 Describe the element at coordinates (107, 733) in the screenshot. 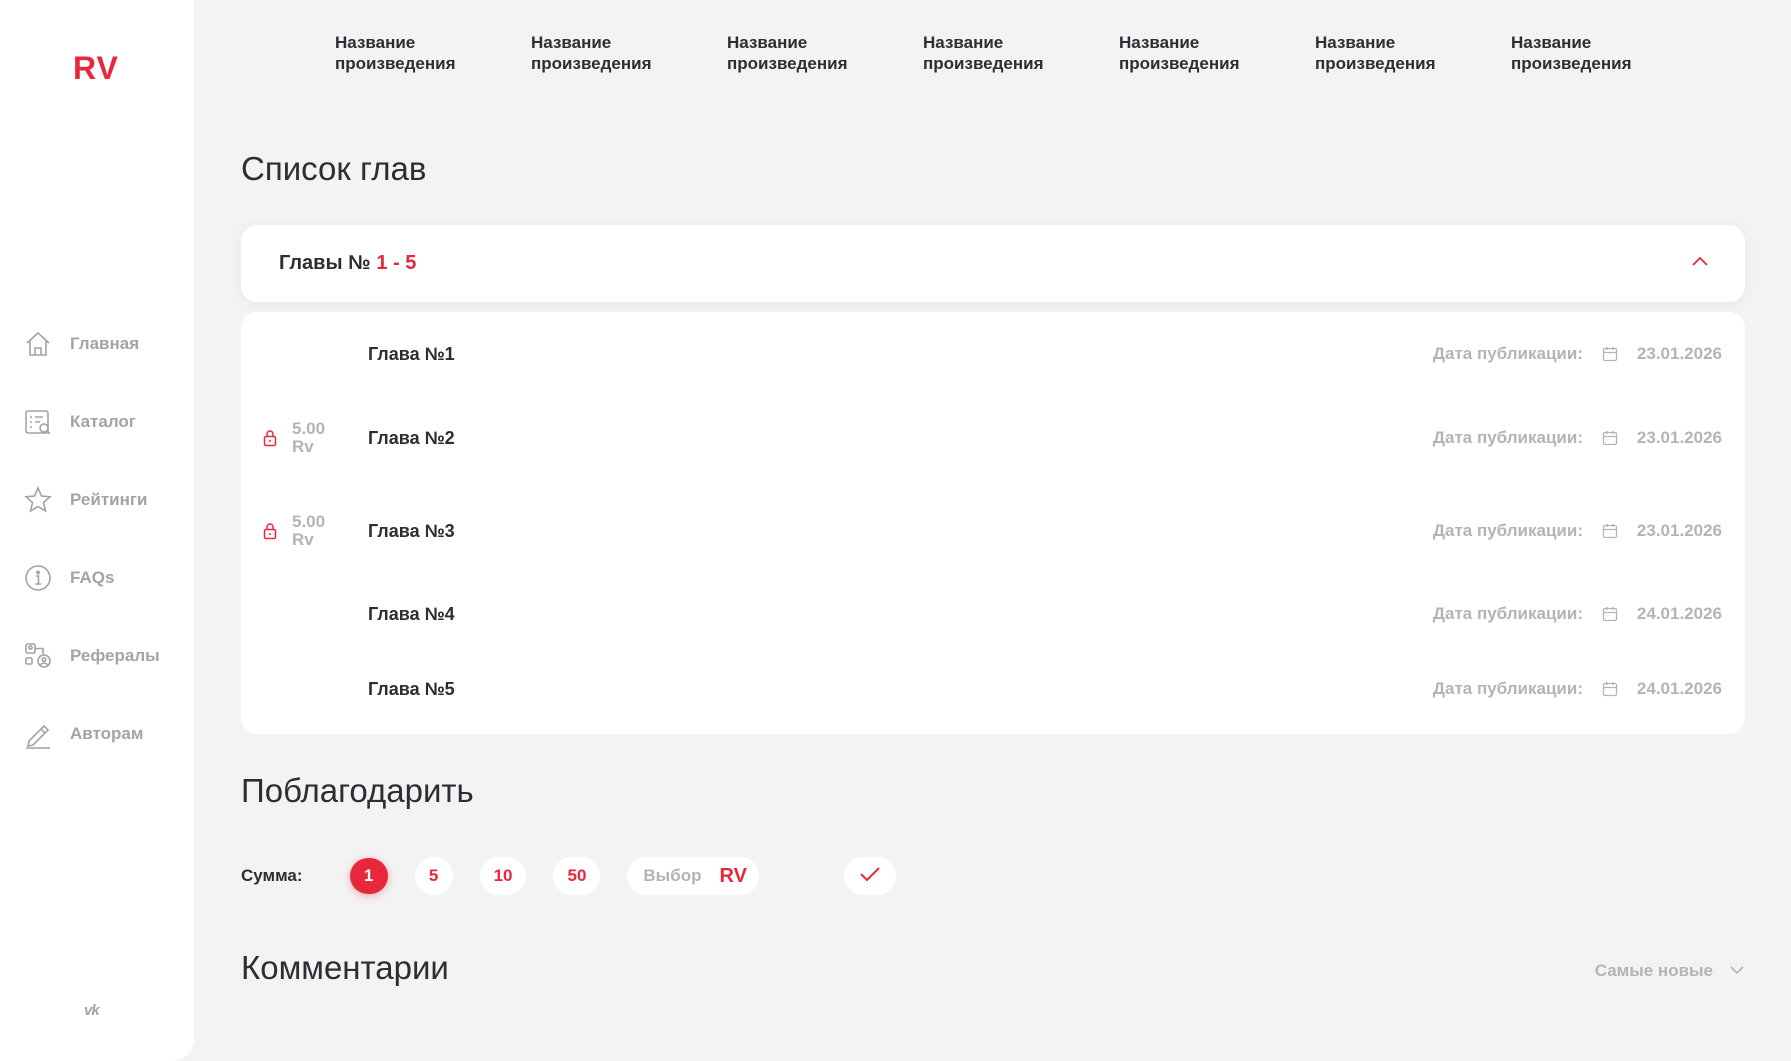

I see `sidebar-item-label: Авторам` at that location.